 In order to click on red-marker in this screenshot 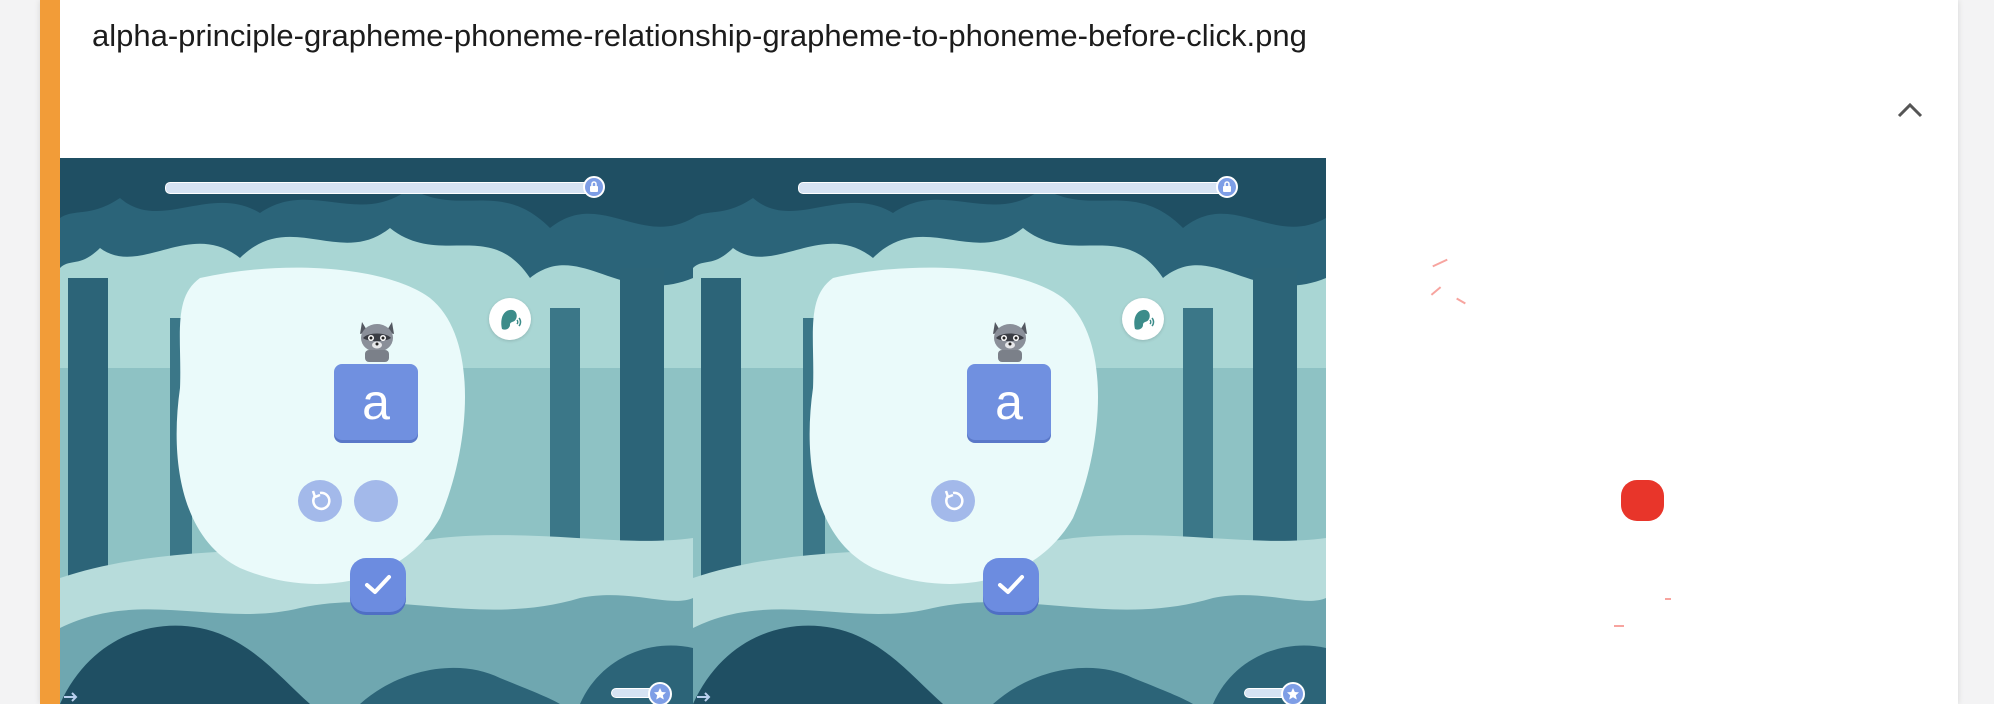, I will do `click(1642, 500)`.